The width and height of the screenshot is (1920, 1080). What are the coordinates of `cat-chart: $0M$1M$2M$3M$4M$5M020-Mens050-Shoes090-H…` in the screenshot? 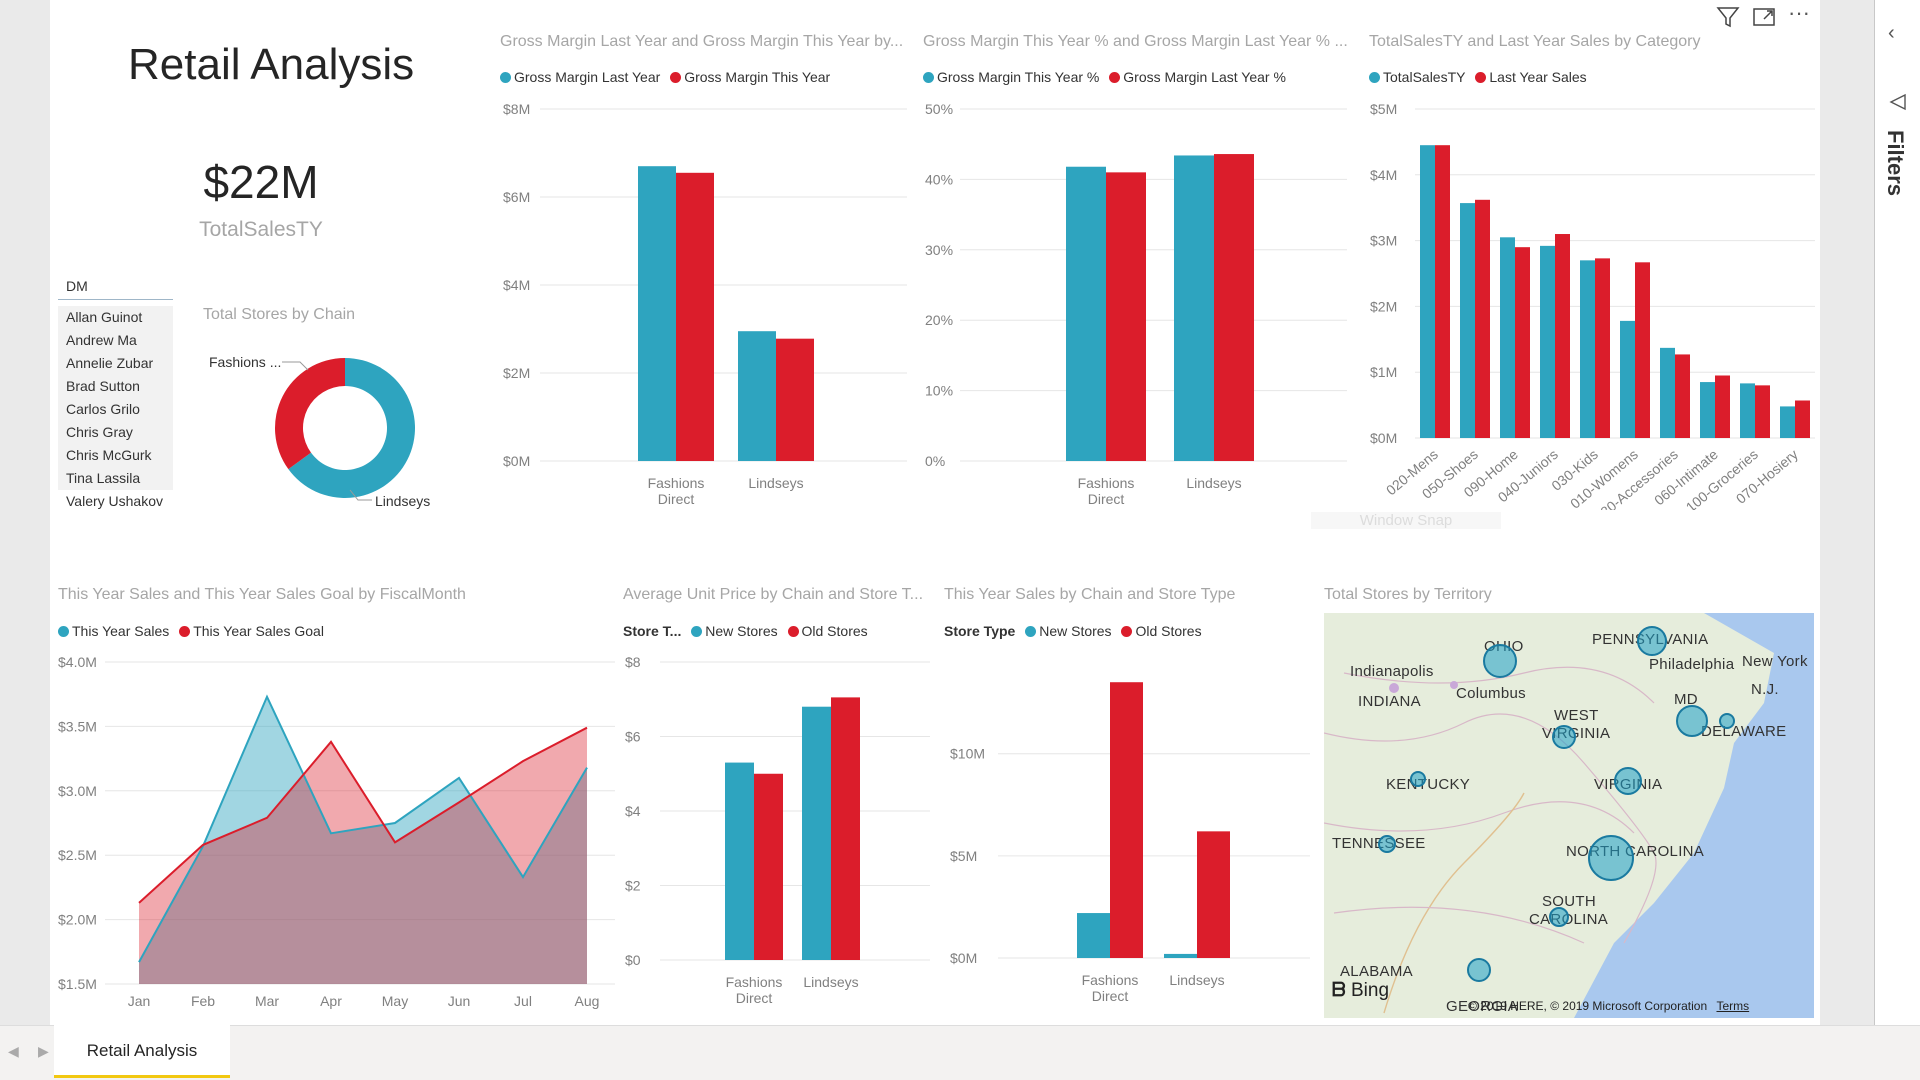 It's located at (1590, 300).